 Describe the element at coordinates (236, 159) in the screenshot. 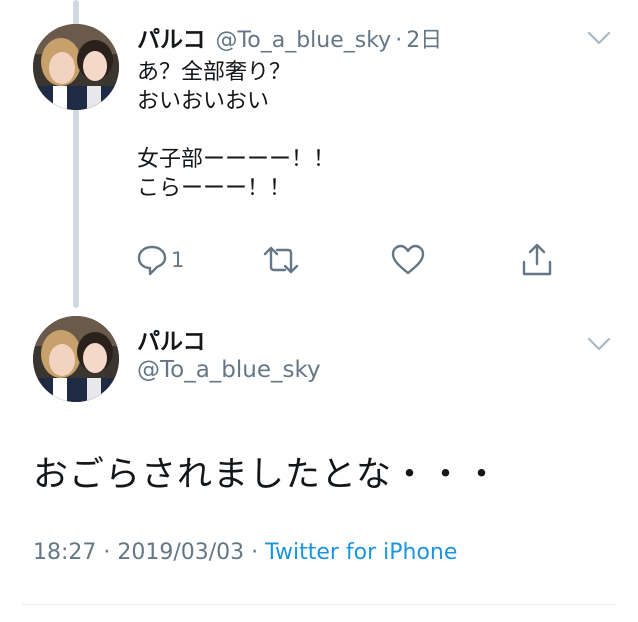

I see `tweet-text-line: 女子部ーーーー！！` at that location.